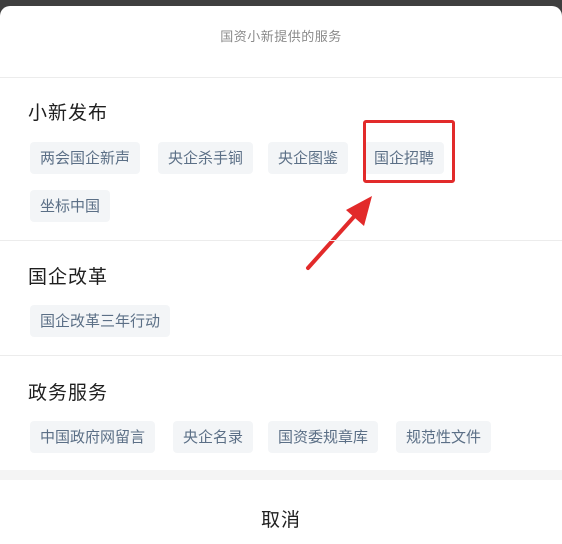  What do you see at coordinates (93, 437) in the screenshot?
I see `chip-zhengfuwang-liuyan: 中国政府网留言` at bounding box center [93, 437].